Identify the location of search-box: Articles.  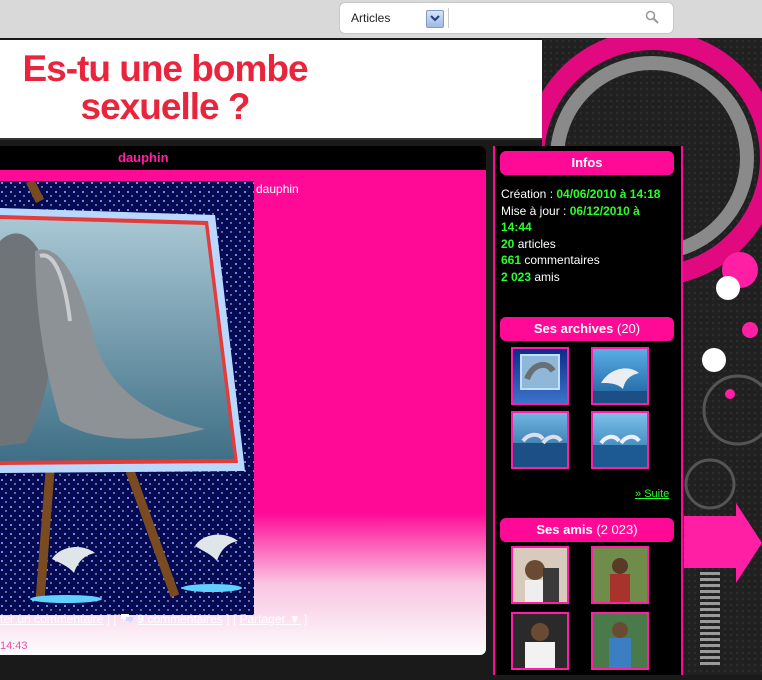
(506, 18).